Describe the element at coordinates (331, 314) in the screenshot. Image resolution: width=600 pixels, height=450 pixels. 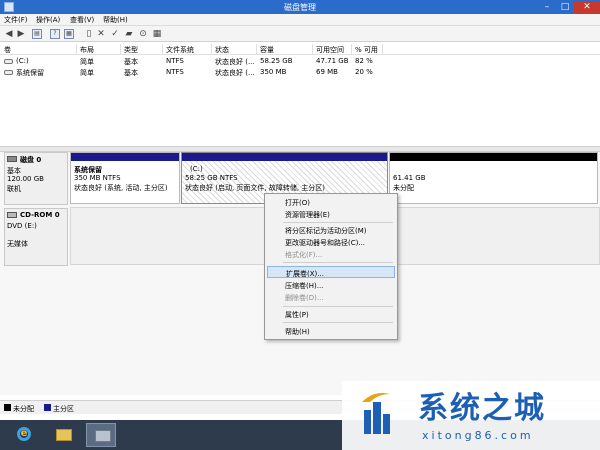
I see `menu-item-properties: 属性(P)` at that location.